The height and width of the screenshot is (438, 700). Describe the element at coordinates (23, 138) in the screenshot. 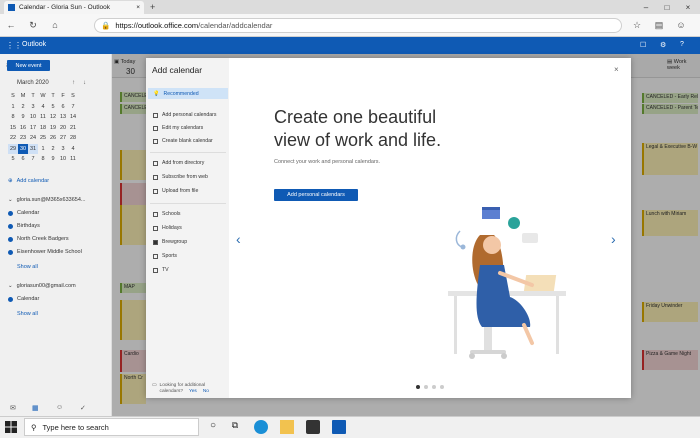

I see `day-cell: 23` at that location.